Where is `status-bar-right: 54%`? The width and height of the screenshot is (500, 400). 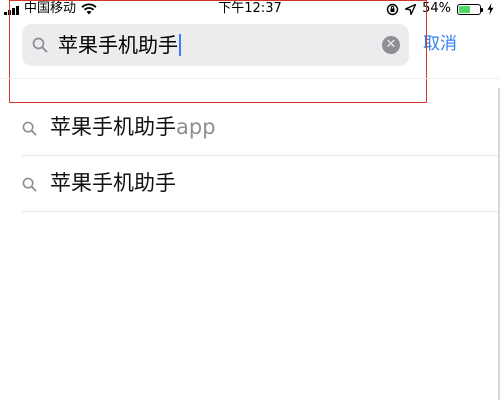
status-bar-right: 54% is located at coordinates (440, 9).